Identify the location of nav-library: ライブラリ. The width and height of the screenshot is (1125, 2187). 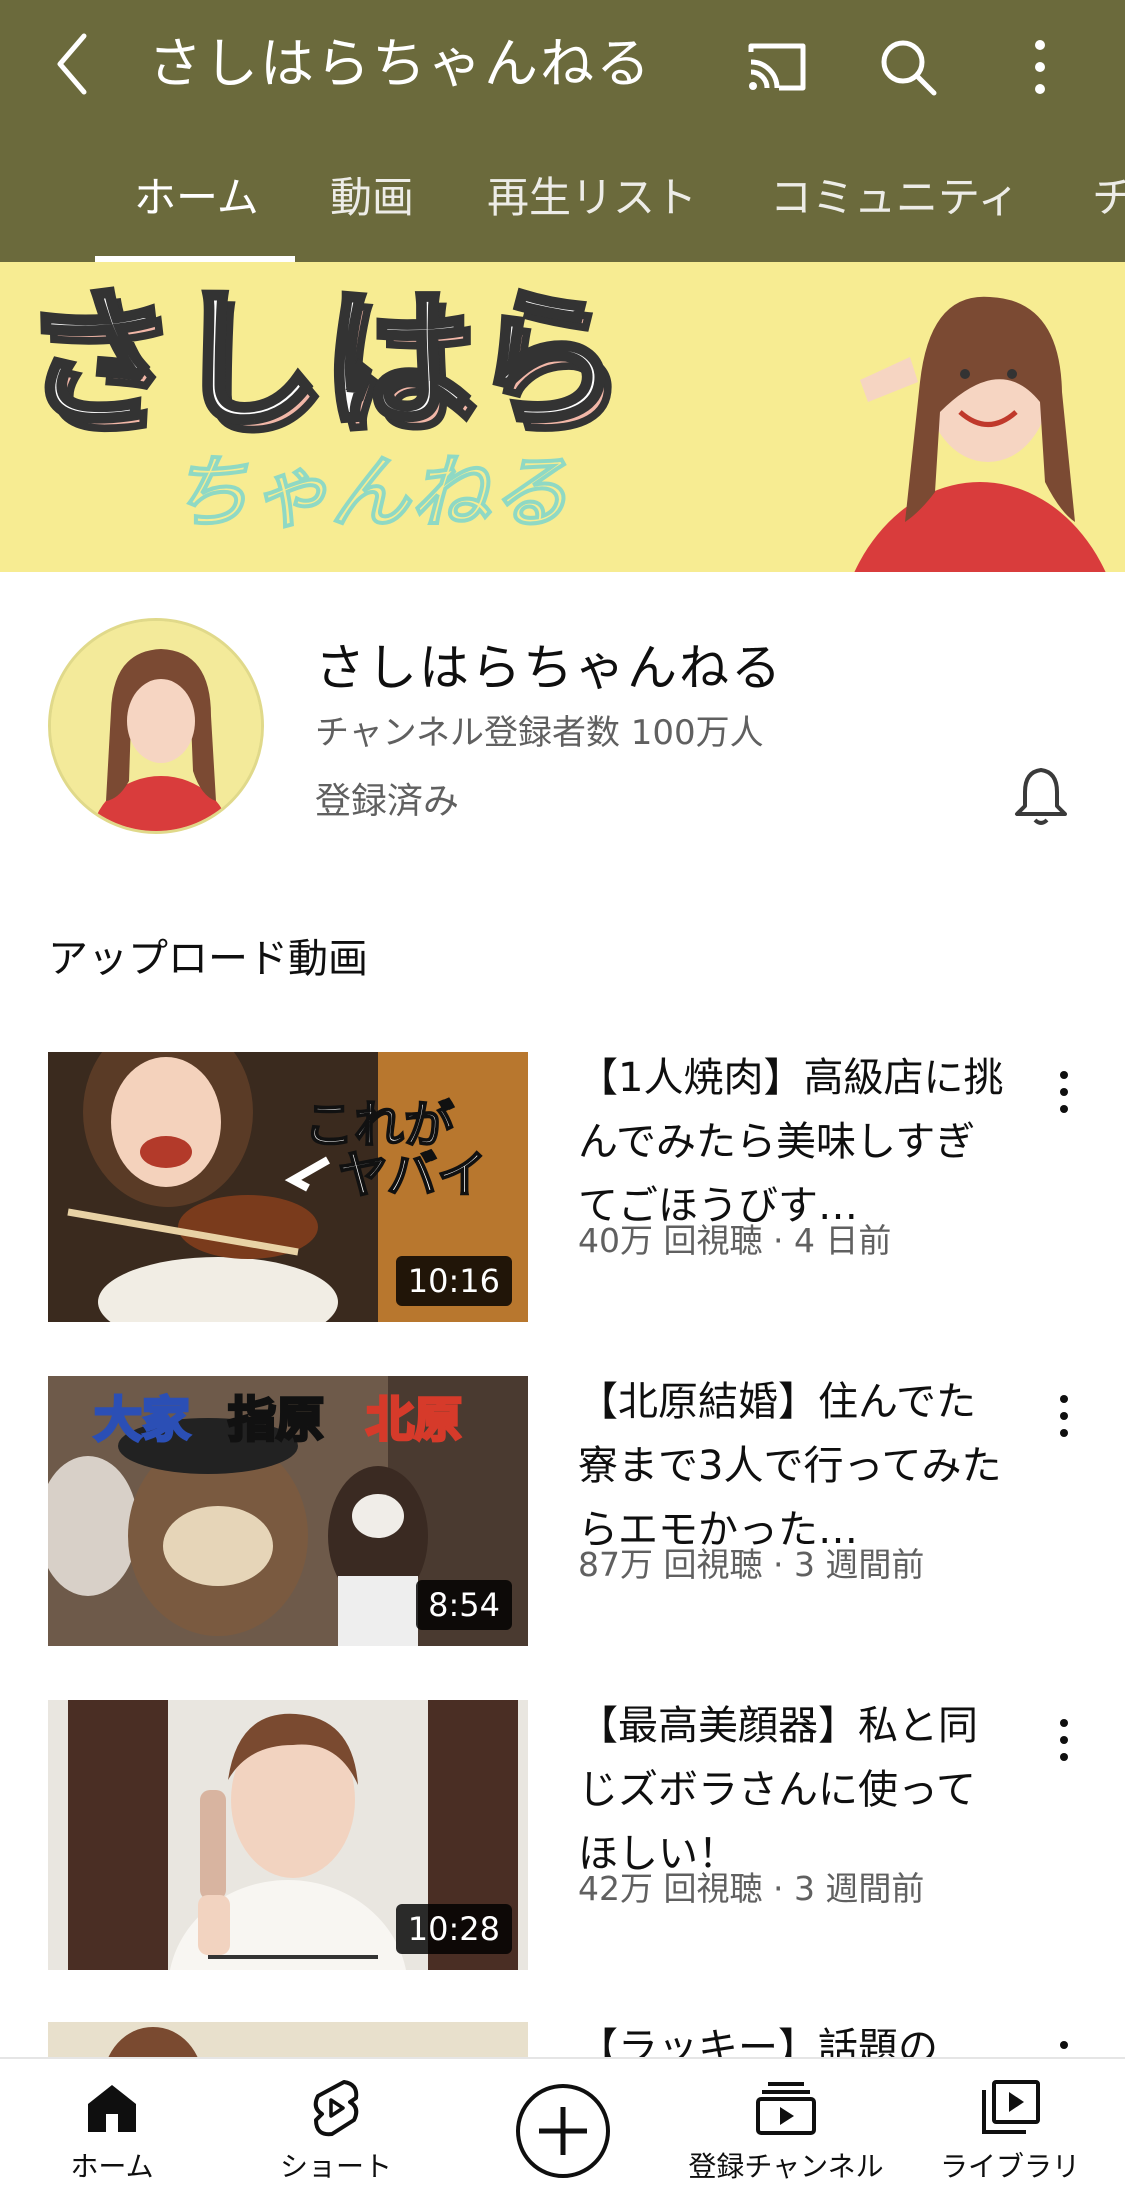
(1010, 2131).